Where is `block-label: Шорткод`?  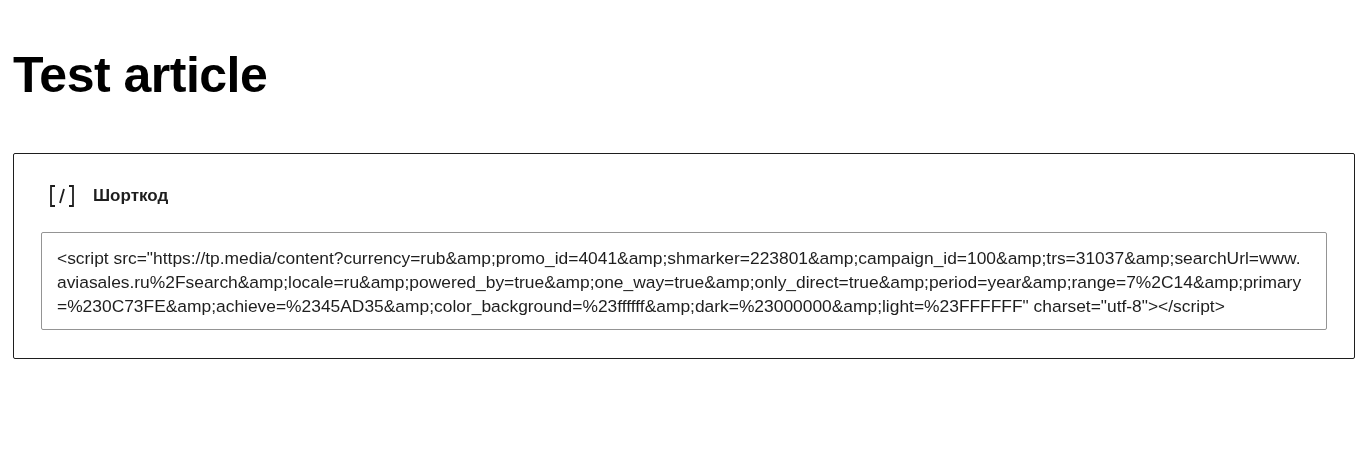
block-label: Шорткод is located at coordinates (131, 195).